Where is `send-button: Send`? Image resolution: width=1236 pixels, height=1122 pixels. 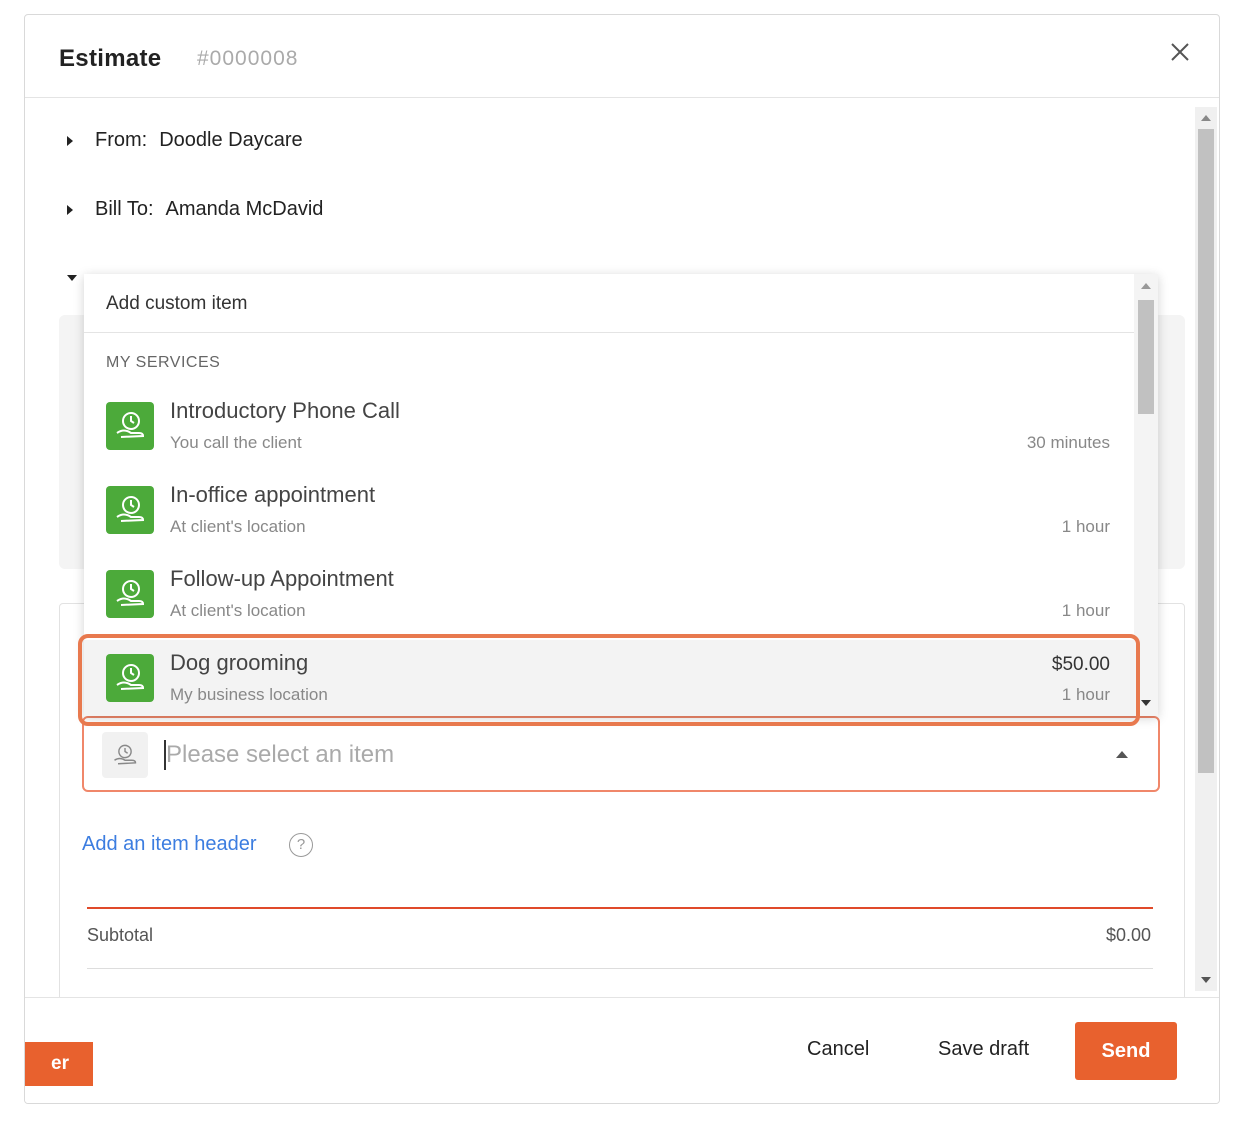 send-button: Send is located at coordinates (1126, 1051).